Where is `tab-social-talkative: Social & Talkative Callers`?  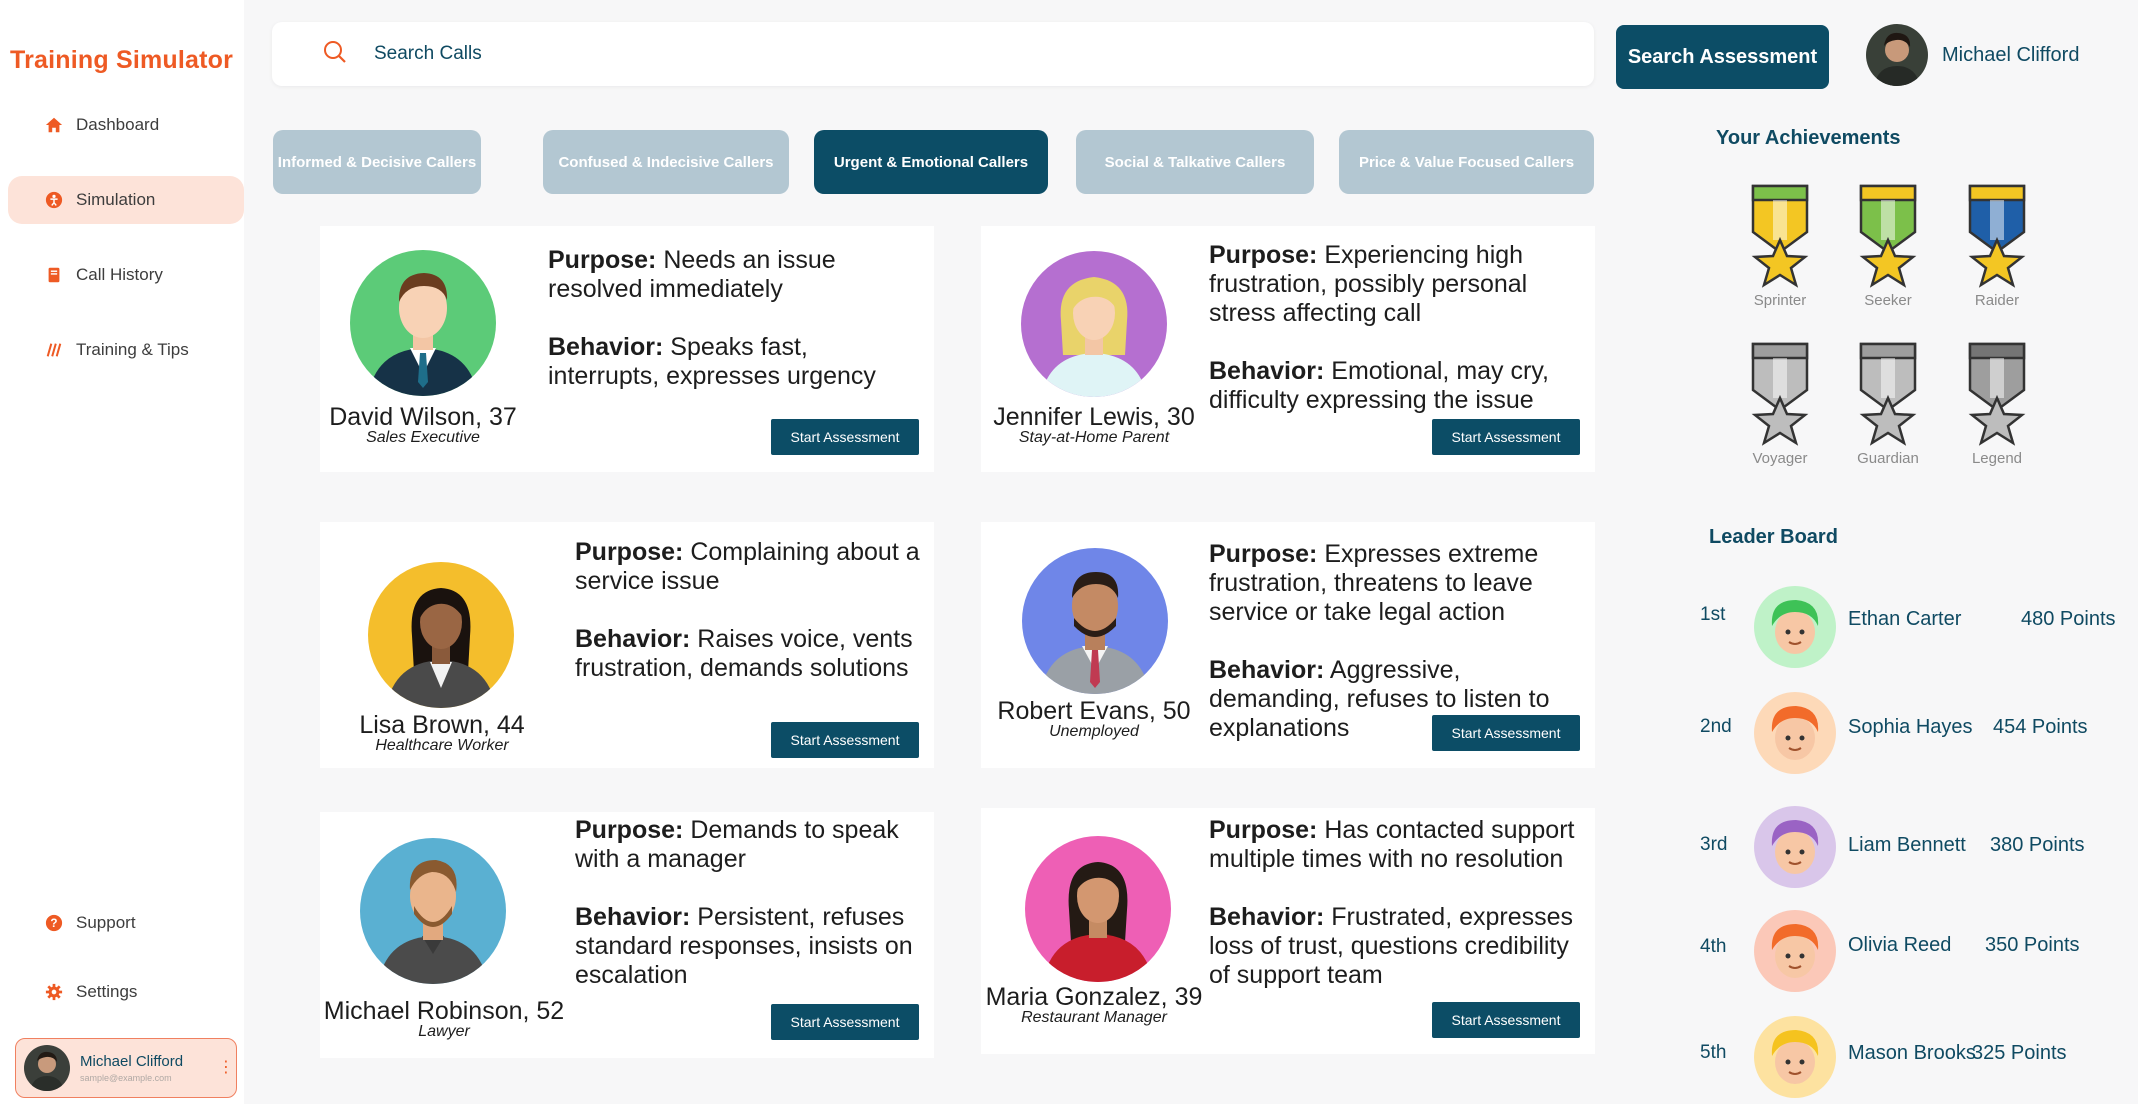
tab-social-talkative: Social & Talkative Callers is located at coordinates (1195, 162).